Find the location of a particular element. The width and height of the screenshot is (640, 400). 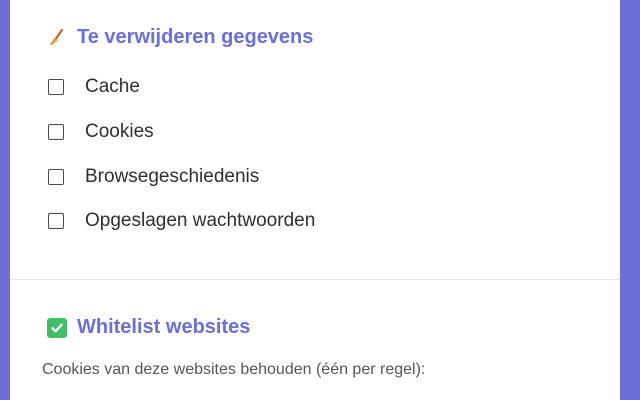

cache-checkbox is located at coordinates (56, 87).